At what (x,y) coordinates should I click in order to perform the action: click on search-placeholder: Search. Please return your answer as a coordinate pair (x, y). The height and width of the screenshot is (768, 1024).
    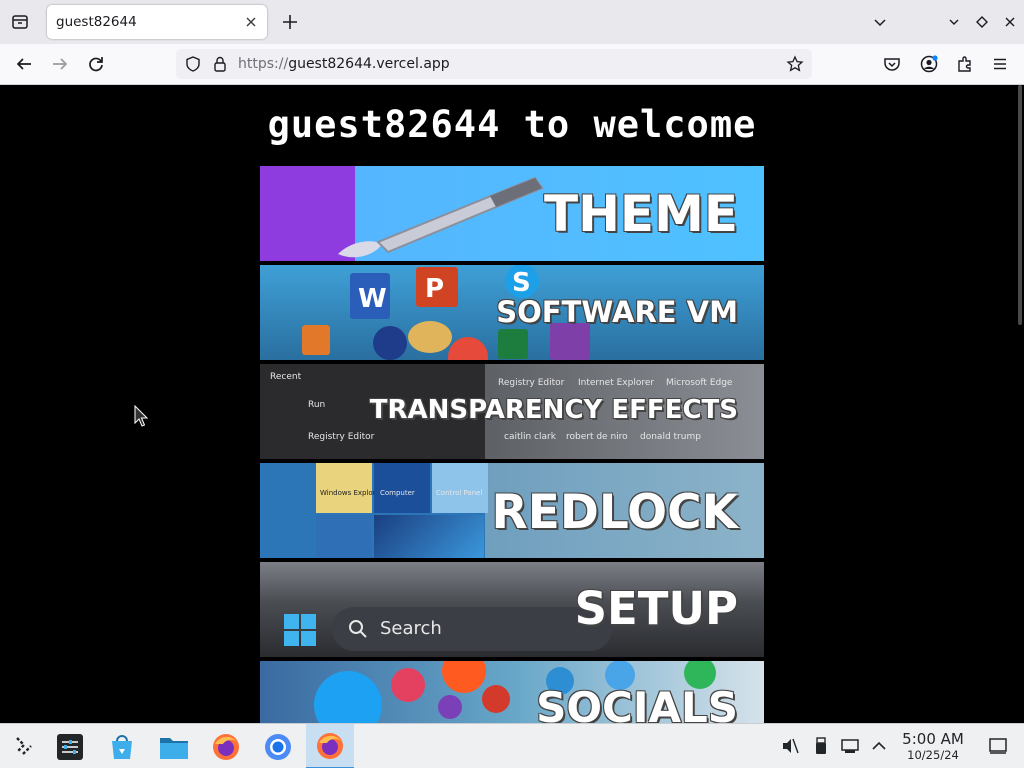
    Looking at the image, I should click on (411, 628).